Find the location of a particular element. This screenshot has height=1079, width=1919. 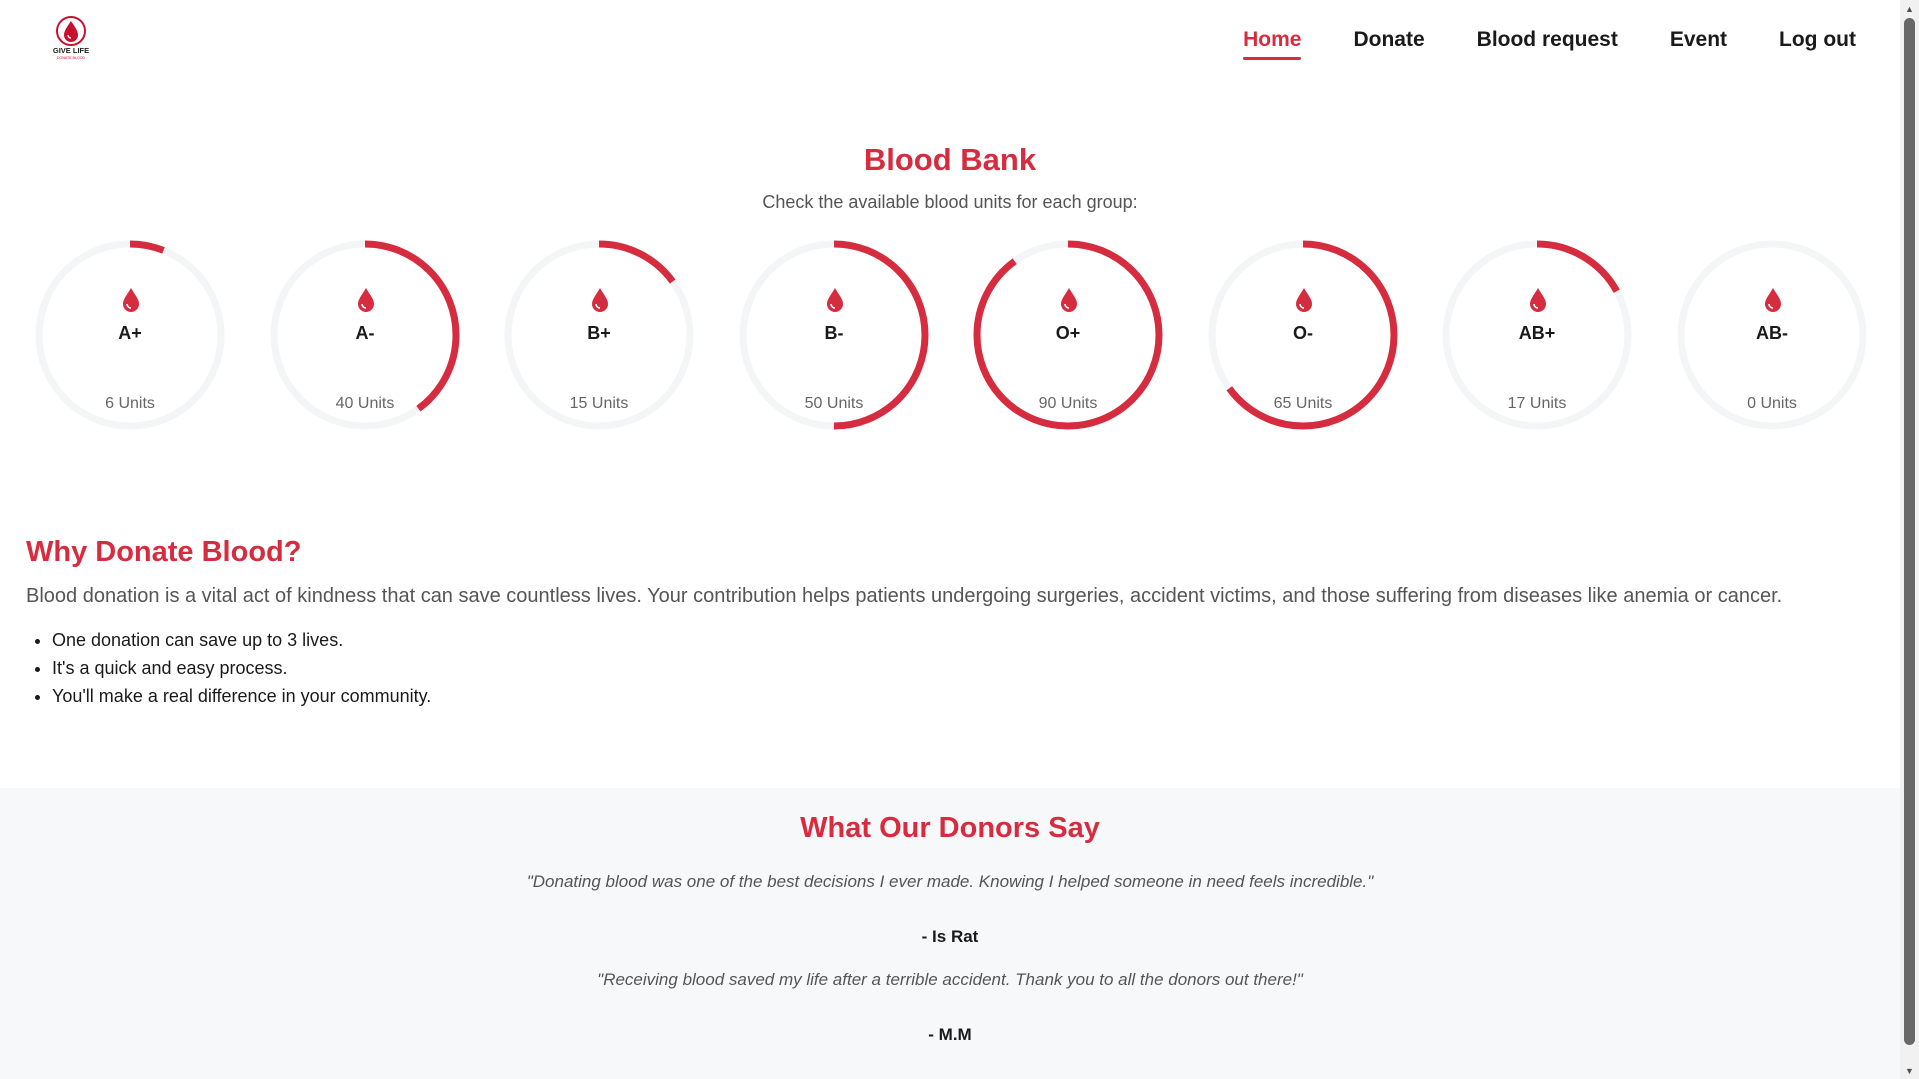

nav-home: Home is located at coordinates (1272, 44).